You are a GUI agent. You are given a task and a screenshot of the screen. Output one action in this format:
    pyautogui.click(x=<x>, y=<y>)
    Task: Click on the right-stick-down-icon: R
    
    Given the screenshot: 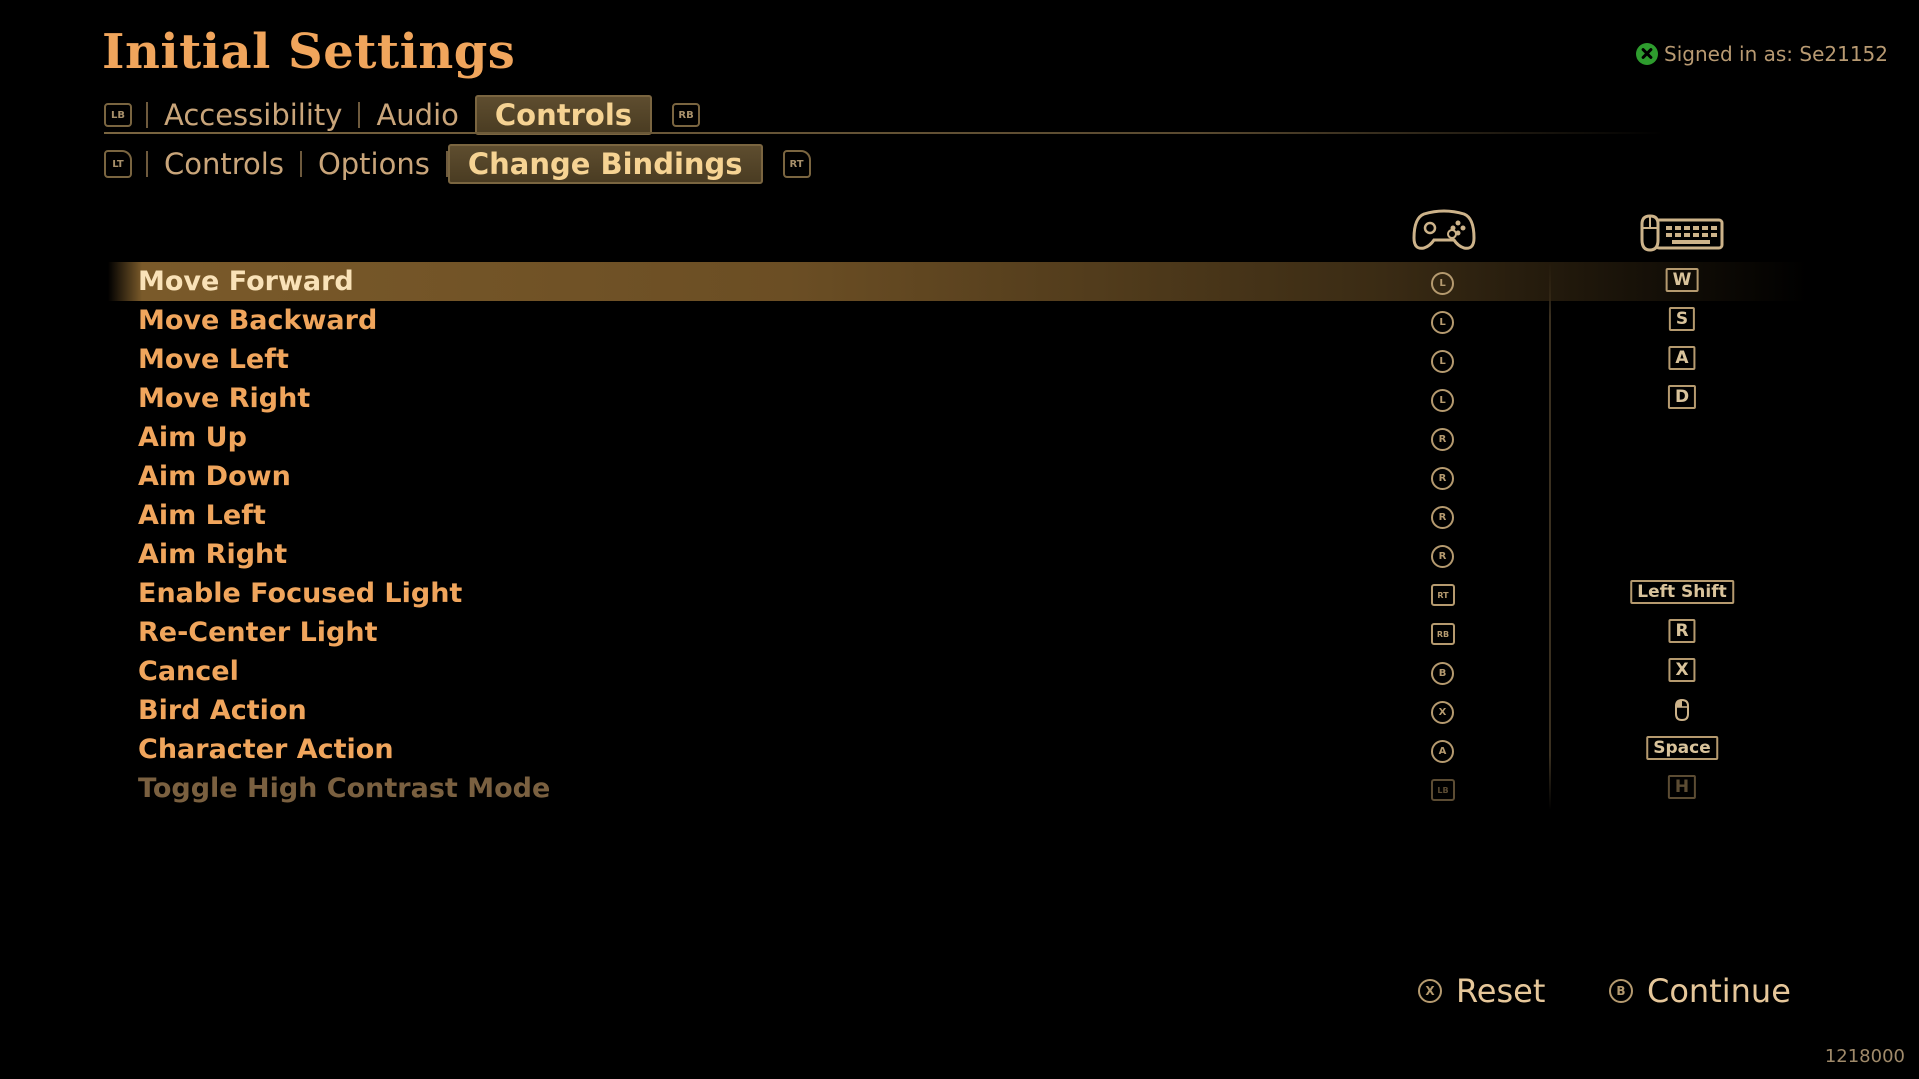 What is the action you would take?
    pyautogui.click(x=1442, y=478)
    